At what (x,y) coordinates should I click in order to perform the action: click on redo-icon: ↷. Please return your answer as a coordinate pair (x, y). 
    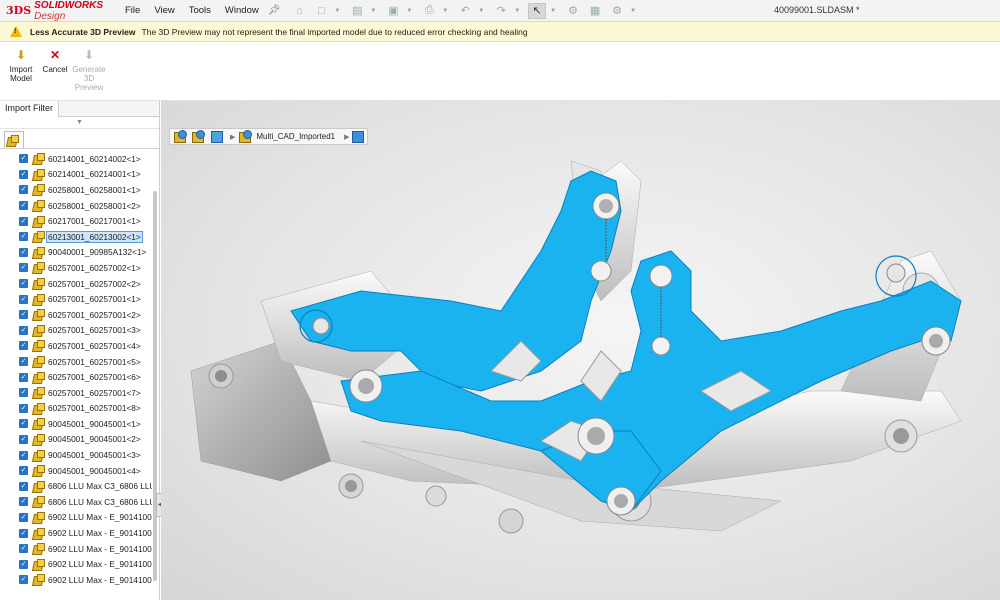
    Looking at the image, I should click on (501, 11).